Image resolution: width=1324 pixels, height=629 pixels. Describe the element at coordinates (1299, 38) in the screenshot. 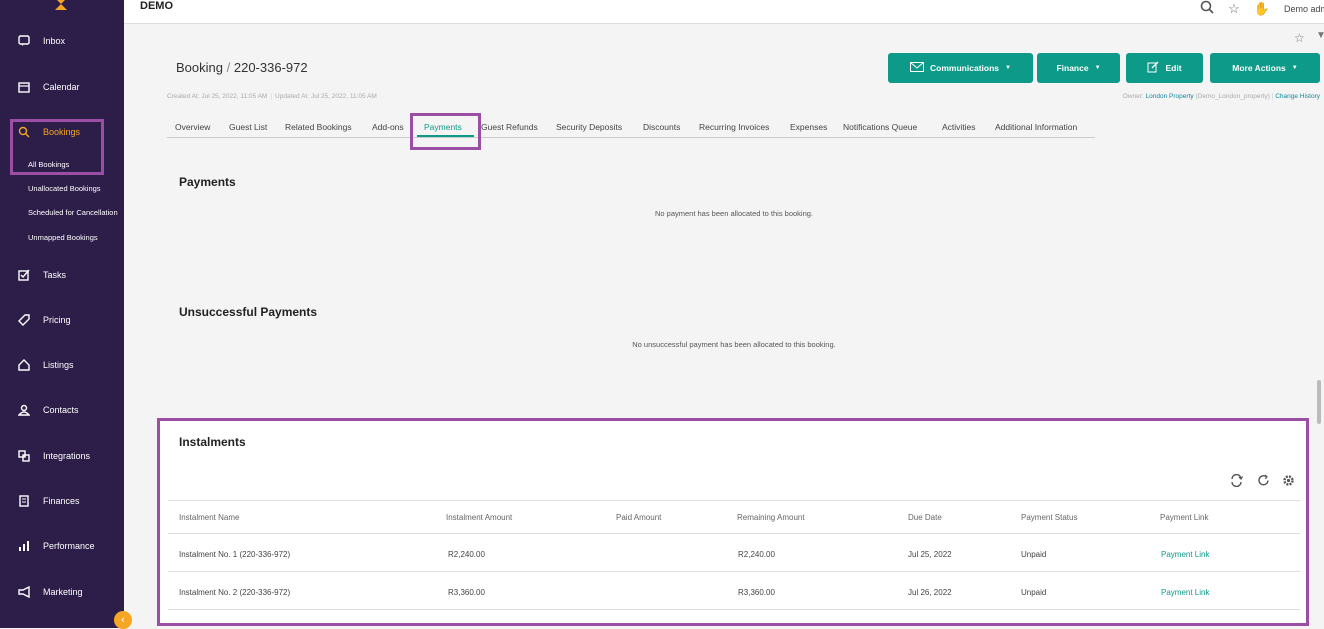

I see `favorite-star-icon: ☆` at that location.